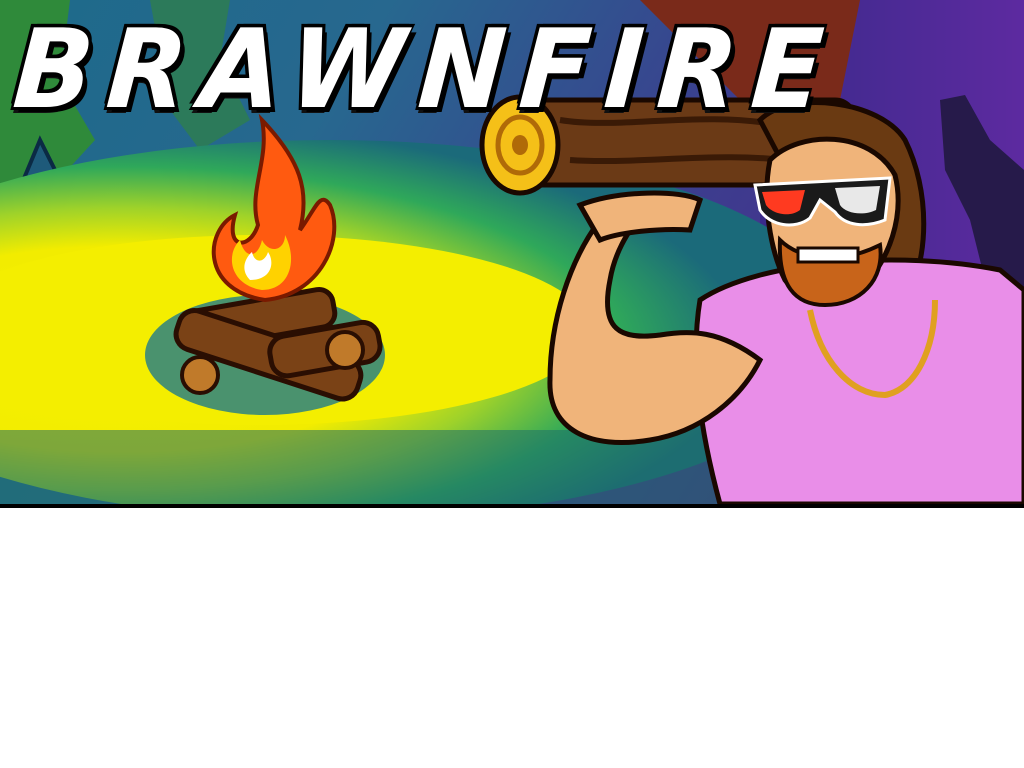 The width and height of the screenshot is (1024, 768). Describe the element at coordinates (425, 69) in the screenshot. I see `game-title: BRAWNFIRE` at that location.